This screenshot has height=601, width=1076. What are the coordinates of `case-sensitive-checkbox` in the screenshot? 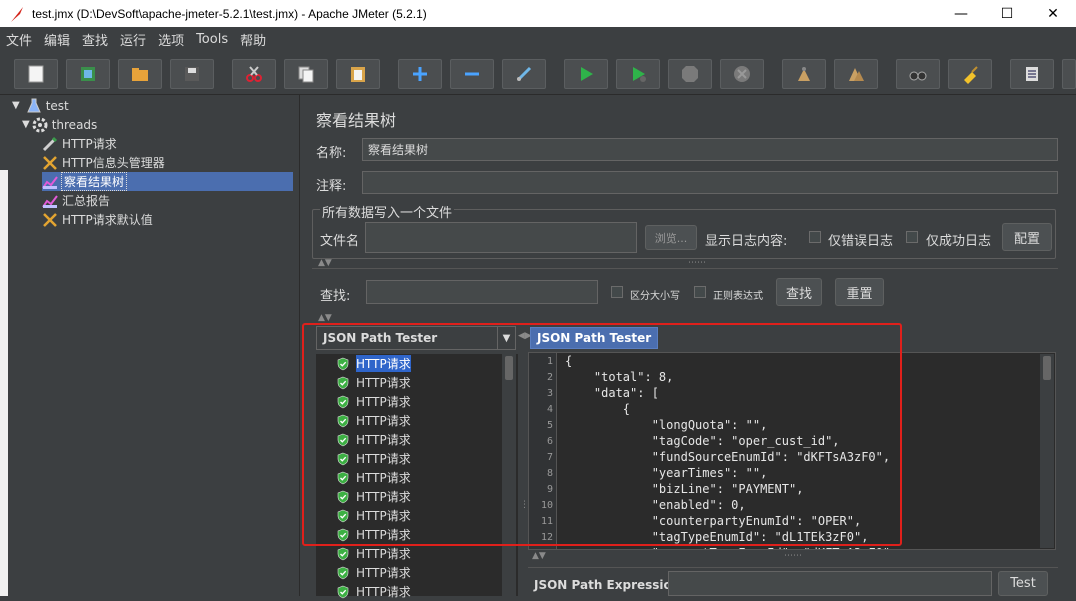 It's located at (617, 292).